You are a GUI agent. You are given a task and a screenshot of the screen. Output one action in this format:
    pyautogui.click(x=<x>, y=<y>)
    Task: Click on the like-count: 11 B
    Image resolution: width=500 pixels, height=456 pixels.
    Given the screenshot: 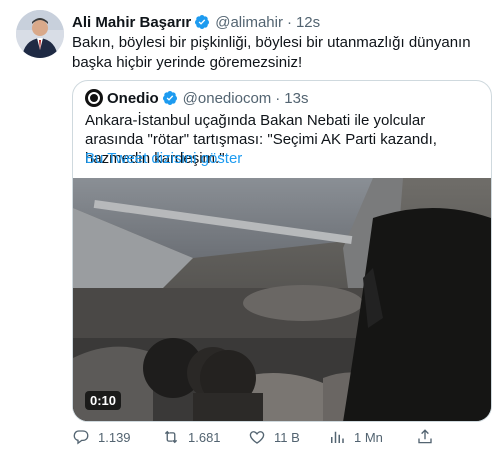 What is the action you would take?
    pyautogui.click(x=287, y=437)
    